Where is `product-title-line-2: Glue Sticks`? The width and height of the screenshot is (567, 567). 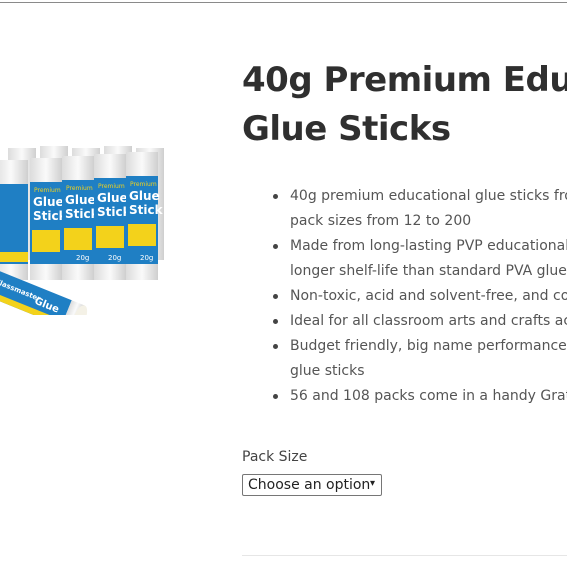
product-title-line-2: Glue Sticks is located at coordinates (346, 129).